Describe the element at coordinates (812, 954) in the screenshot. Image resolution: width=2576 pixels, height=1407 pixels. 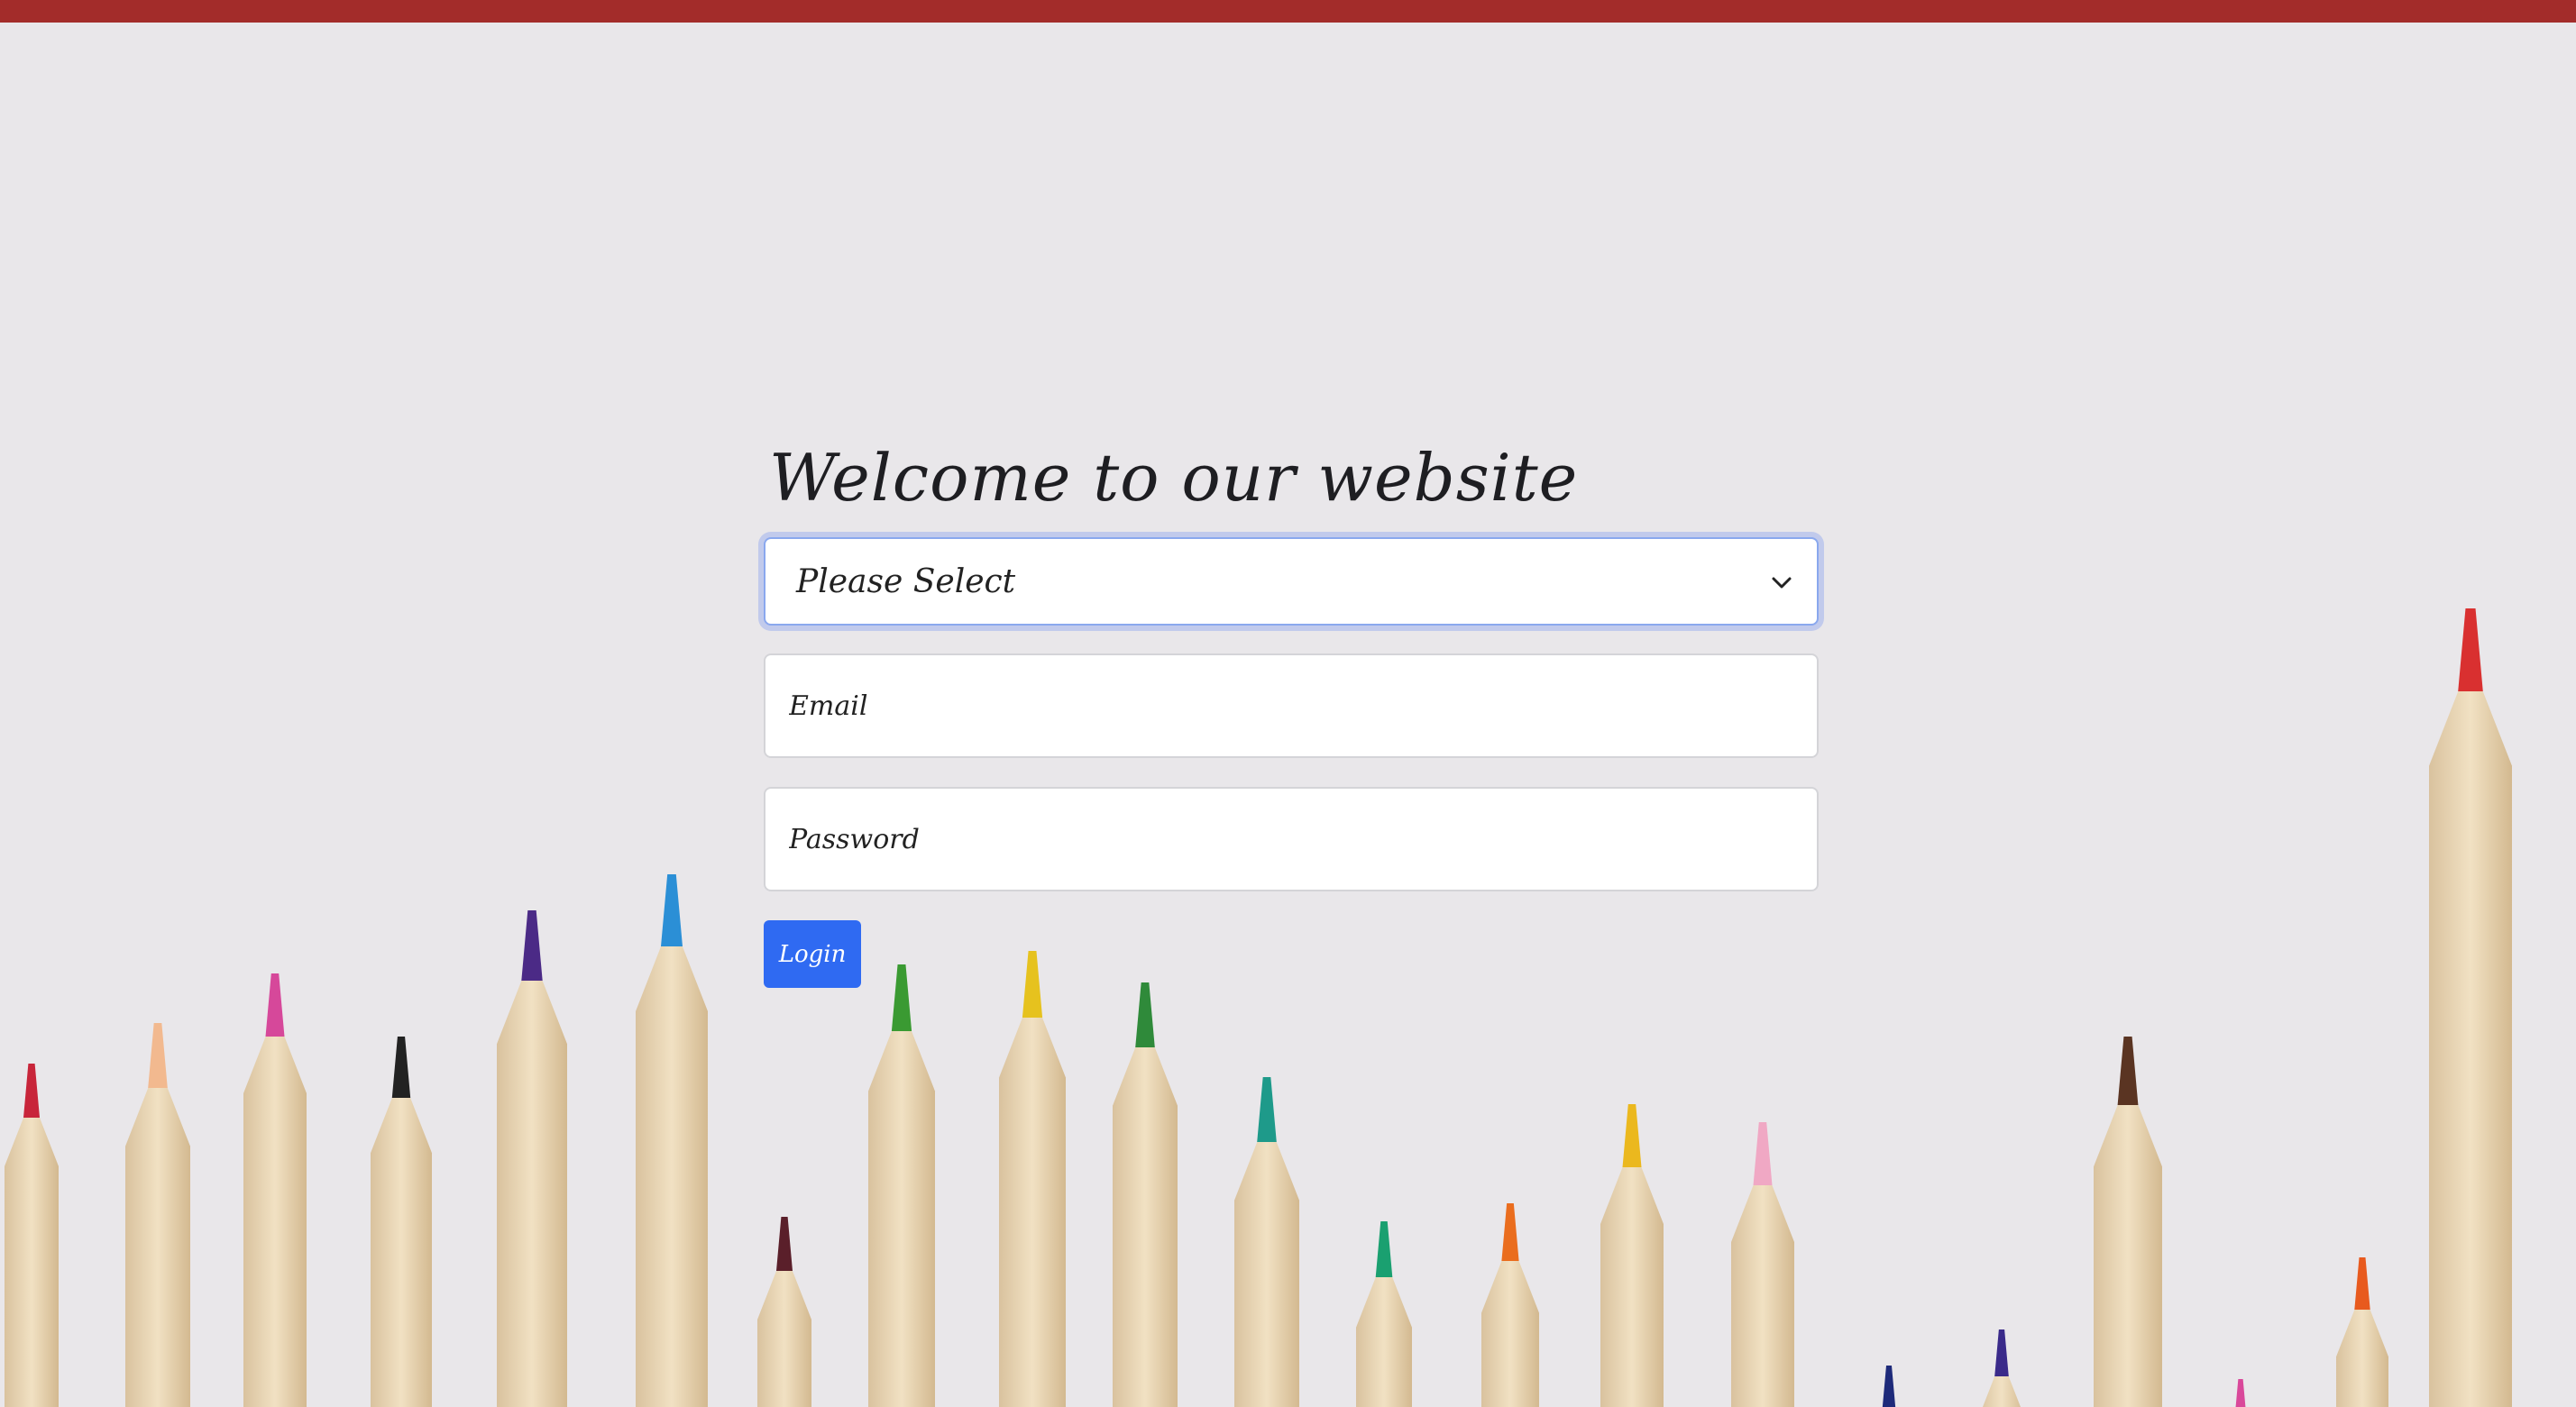
I see `login-button: Login` at that location.